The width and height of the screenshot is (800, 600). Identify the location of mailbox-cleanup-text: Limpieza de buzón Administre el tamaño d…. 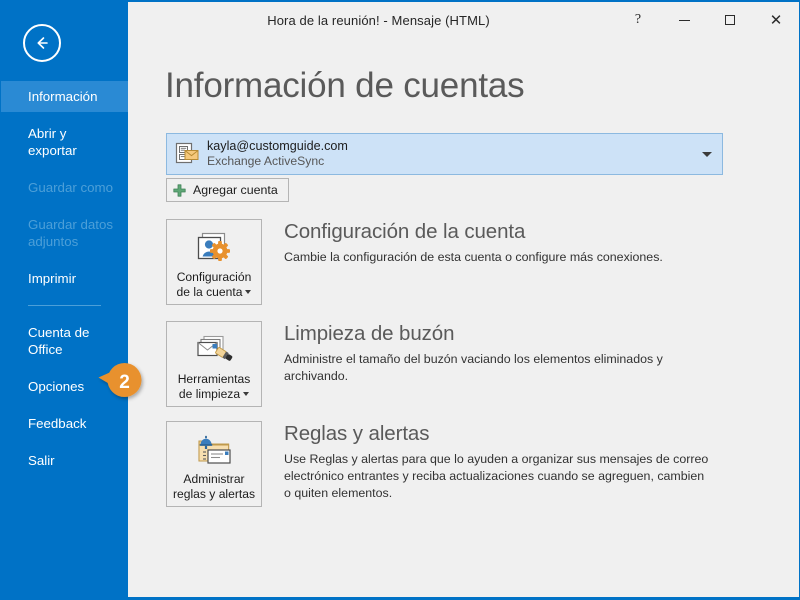
(488, 353).